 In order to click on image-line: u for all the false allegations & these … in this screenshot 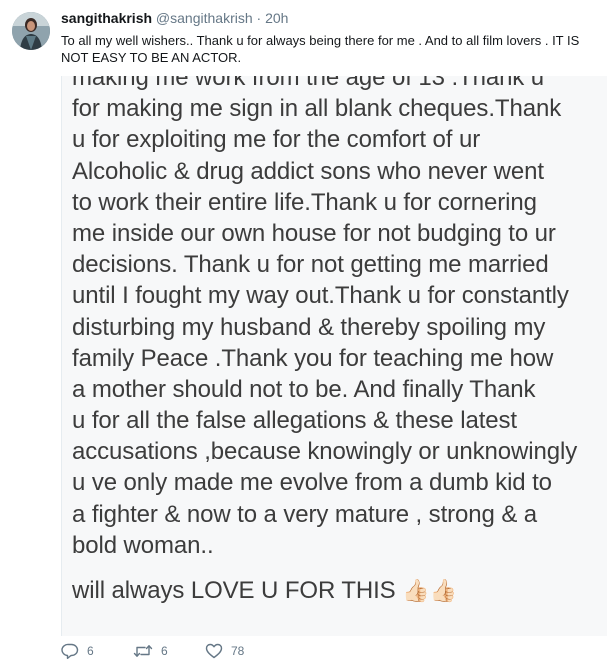, I will do `click(295, 421)`.